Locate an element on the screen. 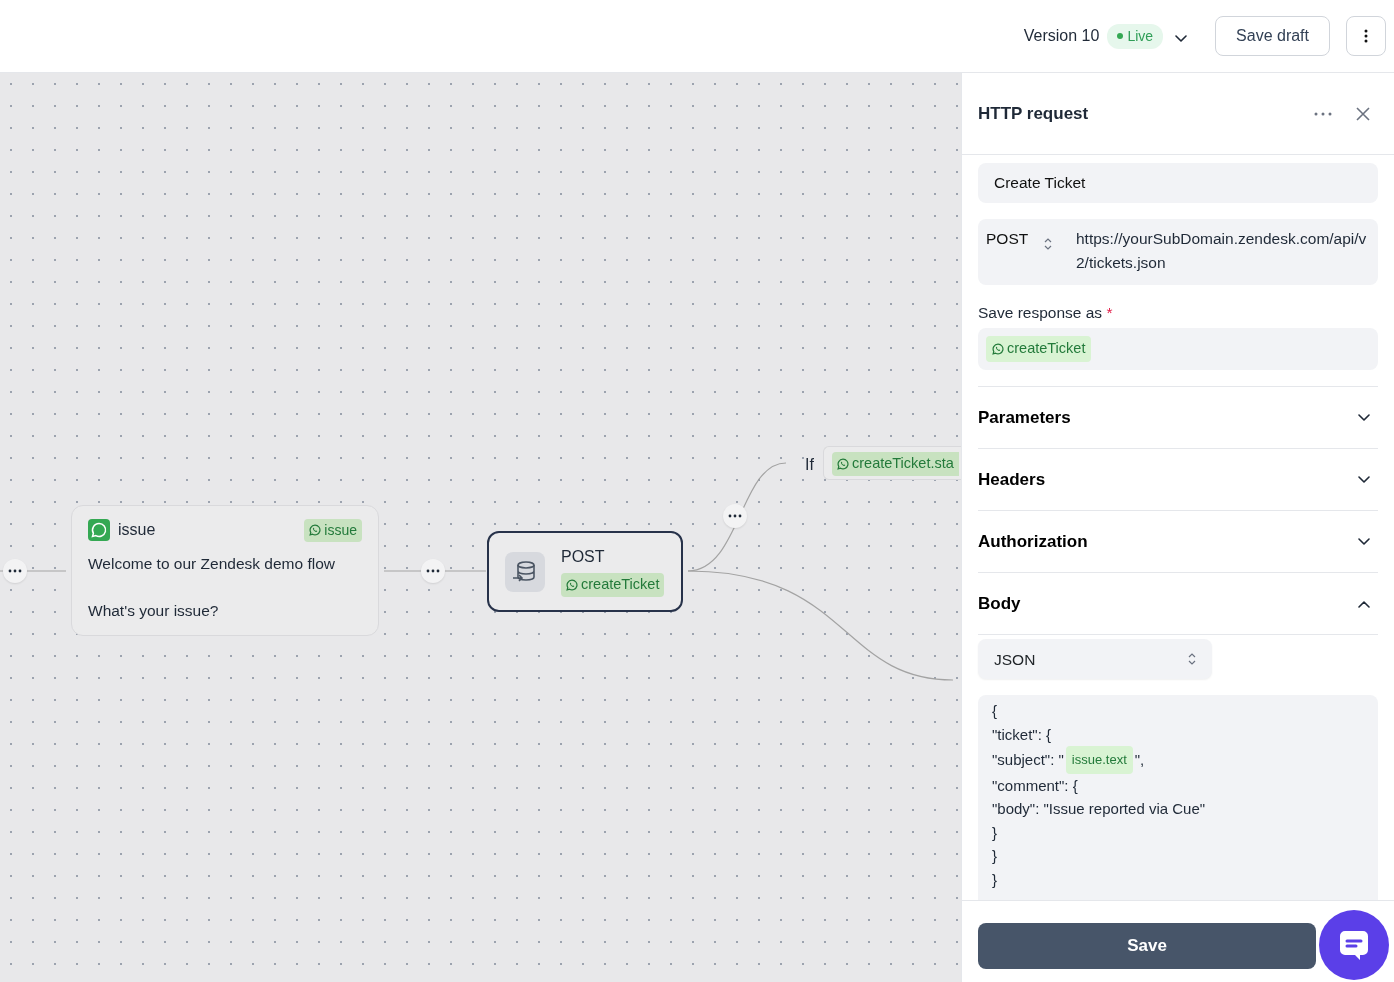 This screenshot has height=982, width=1394. condition-label: If is located at coordinates (809, 465).